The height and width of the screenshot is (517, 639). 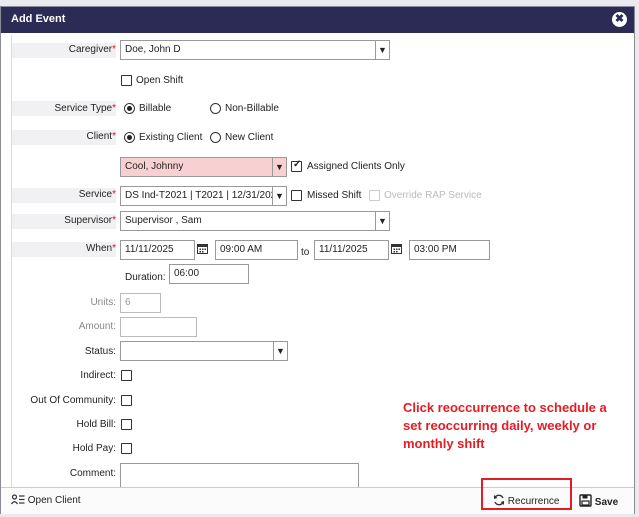 What do you see at coordinates (317, 20) in the screenshot?
I see `dialog-titlebar: Add Event ✖` at bounding box center [317, 20].